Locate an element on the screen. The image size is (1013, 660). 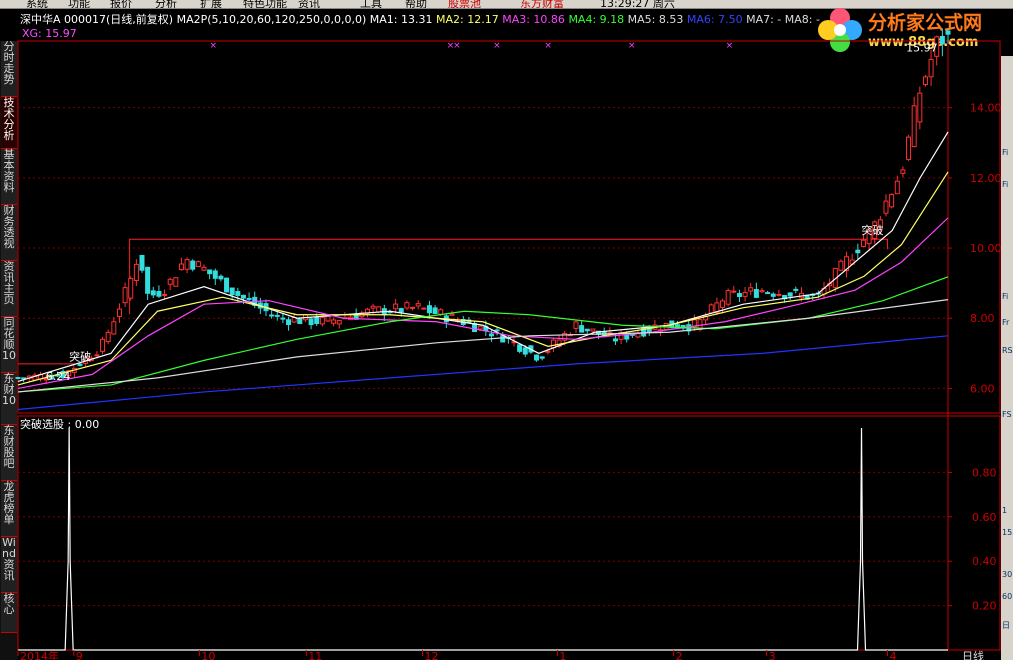
y-tick-label: 0.20 is located at coordinates (984, 606).